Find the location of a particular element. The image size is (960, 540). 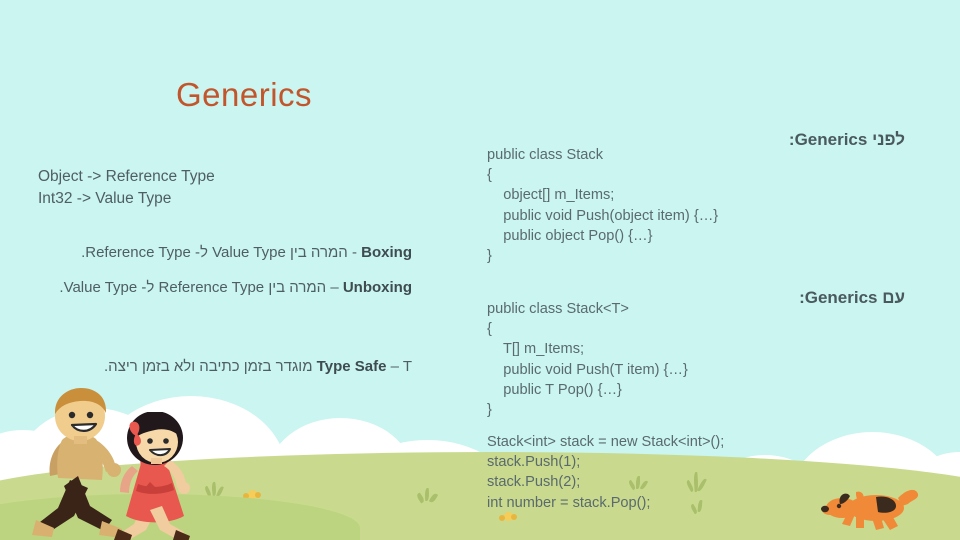

with-generics-heading: עם Generics: is located at coordinates (852, 297).